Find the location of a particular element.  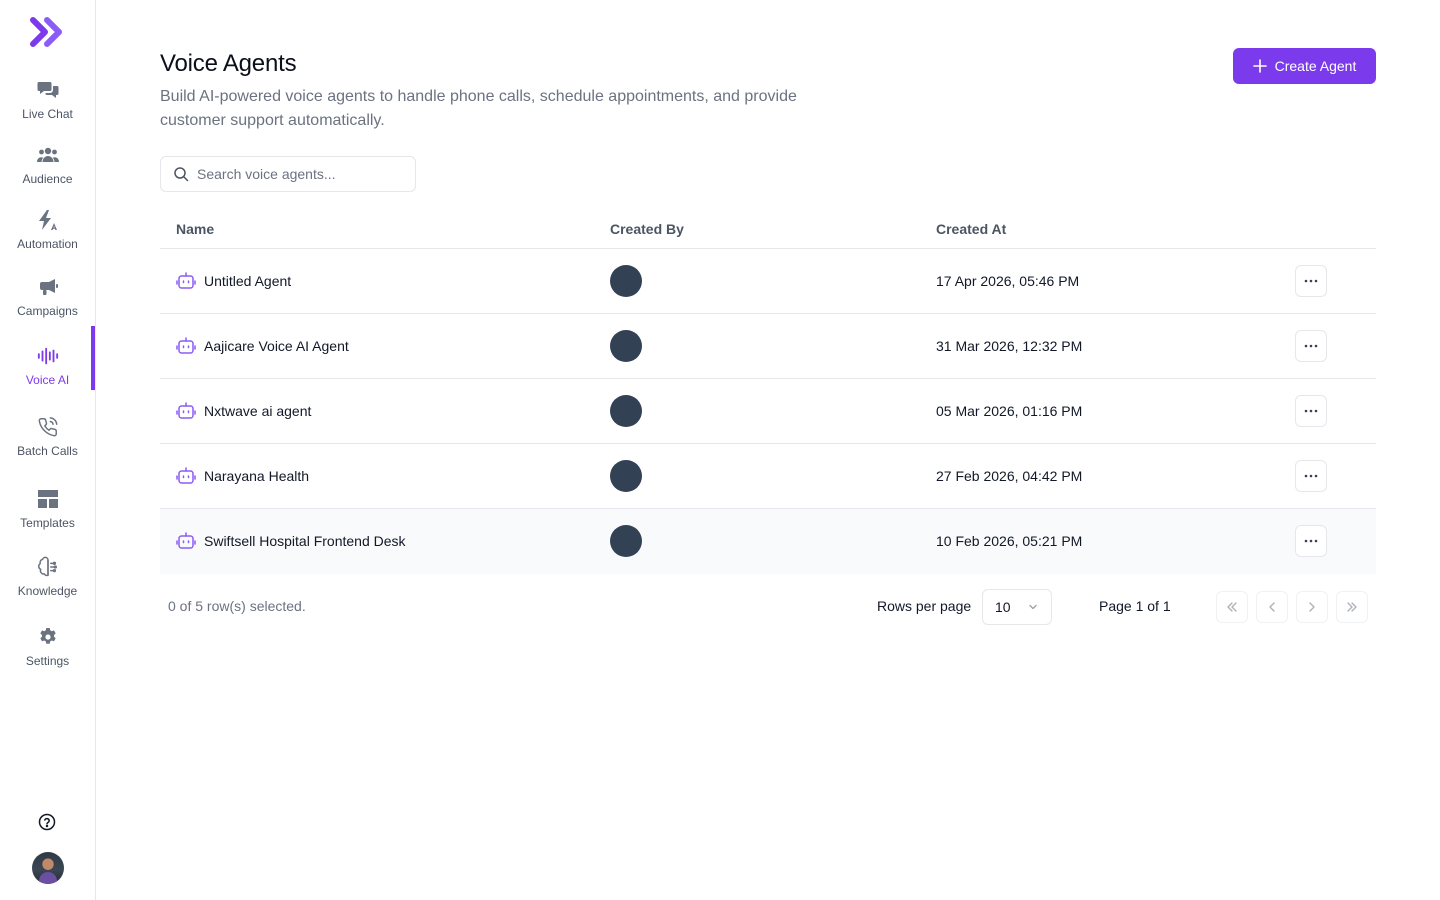

sidebar-item-label: Templates is located at coordinates (47, 523).